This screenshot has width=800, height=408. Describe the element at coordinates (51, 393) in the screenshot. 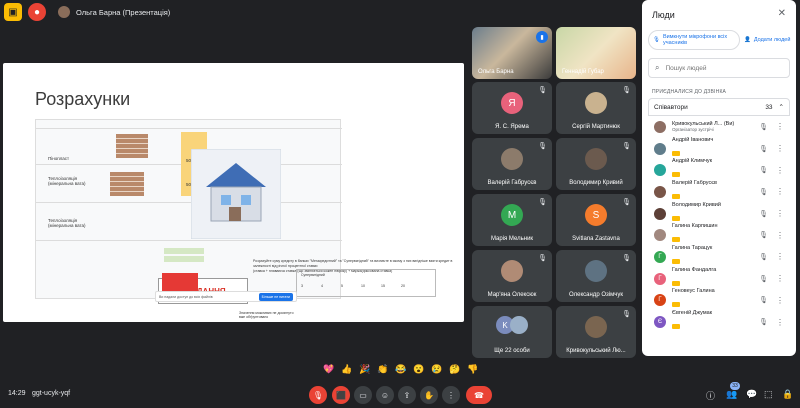

I see `meeting-code: ggt-ucyk-yqf` at that location.